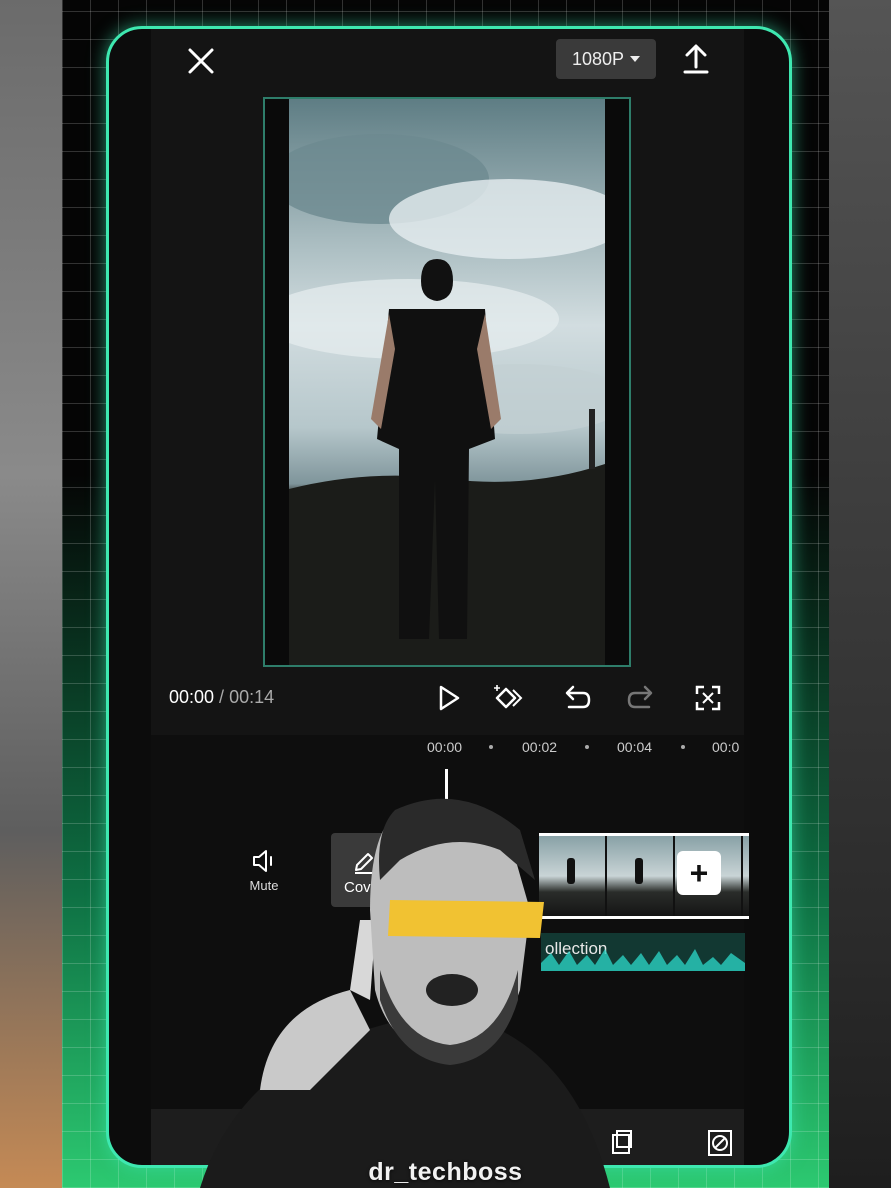  I want to click on background-left, so click(31, 594).